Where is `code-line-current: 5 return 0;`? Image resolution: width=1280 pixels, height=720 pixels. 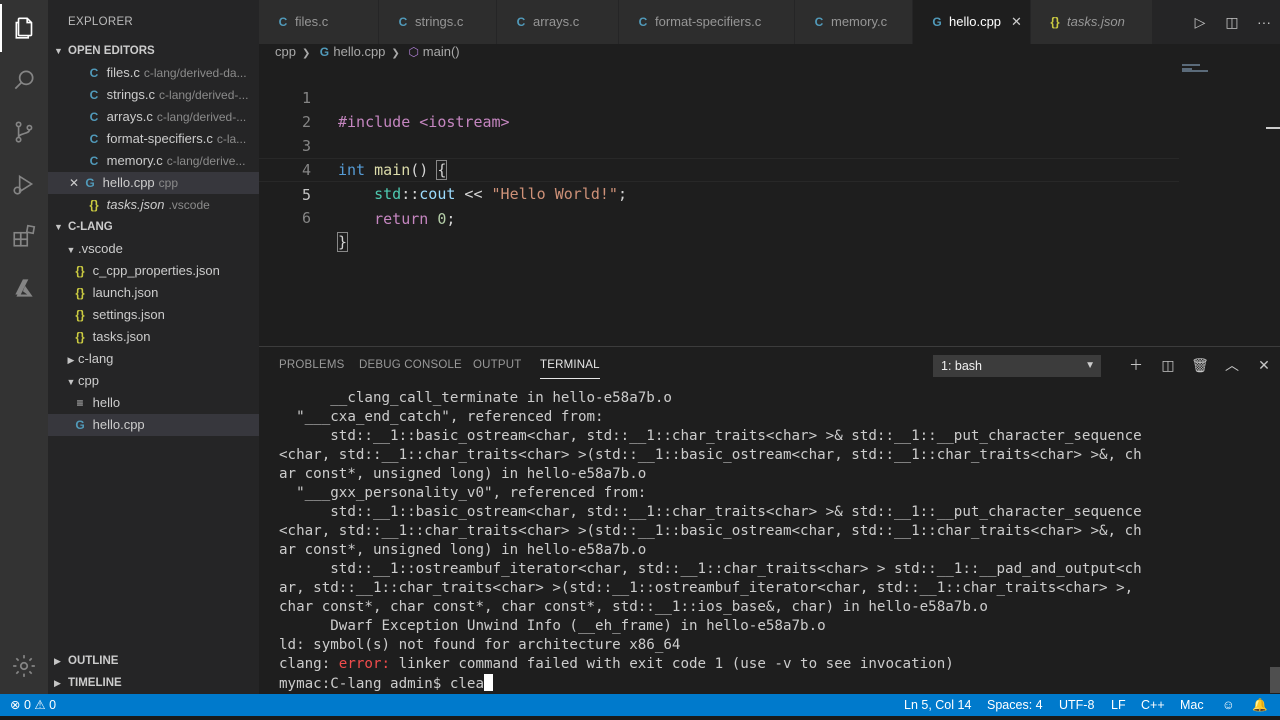
code-line-current: 5 return 0; is located at coordinates (719, 193).